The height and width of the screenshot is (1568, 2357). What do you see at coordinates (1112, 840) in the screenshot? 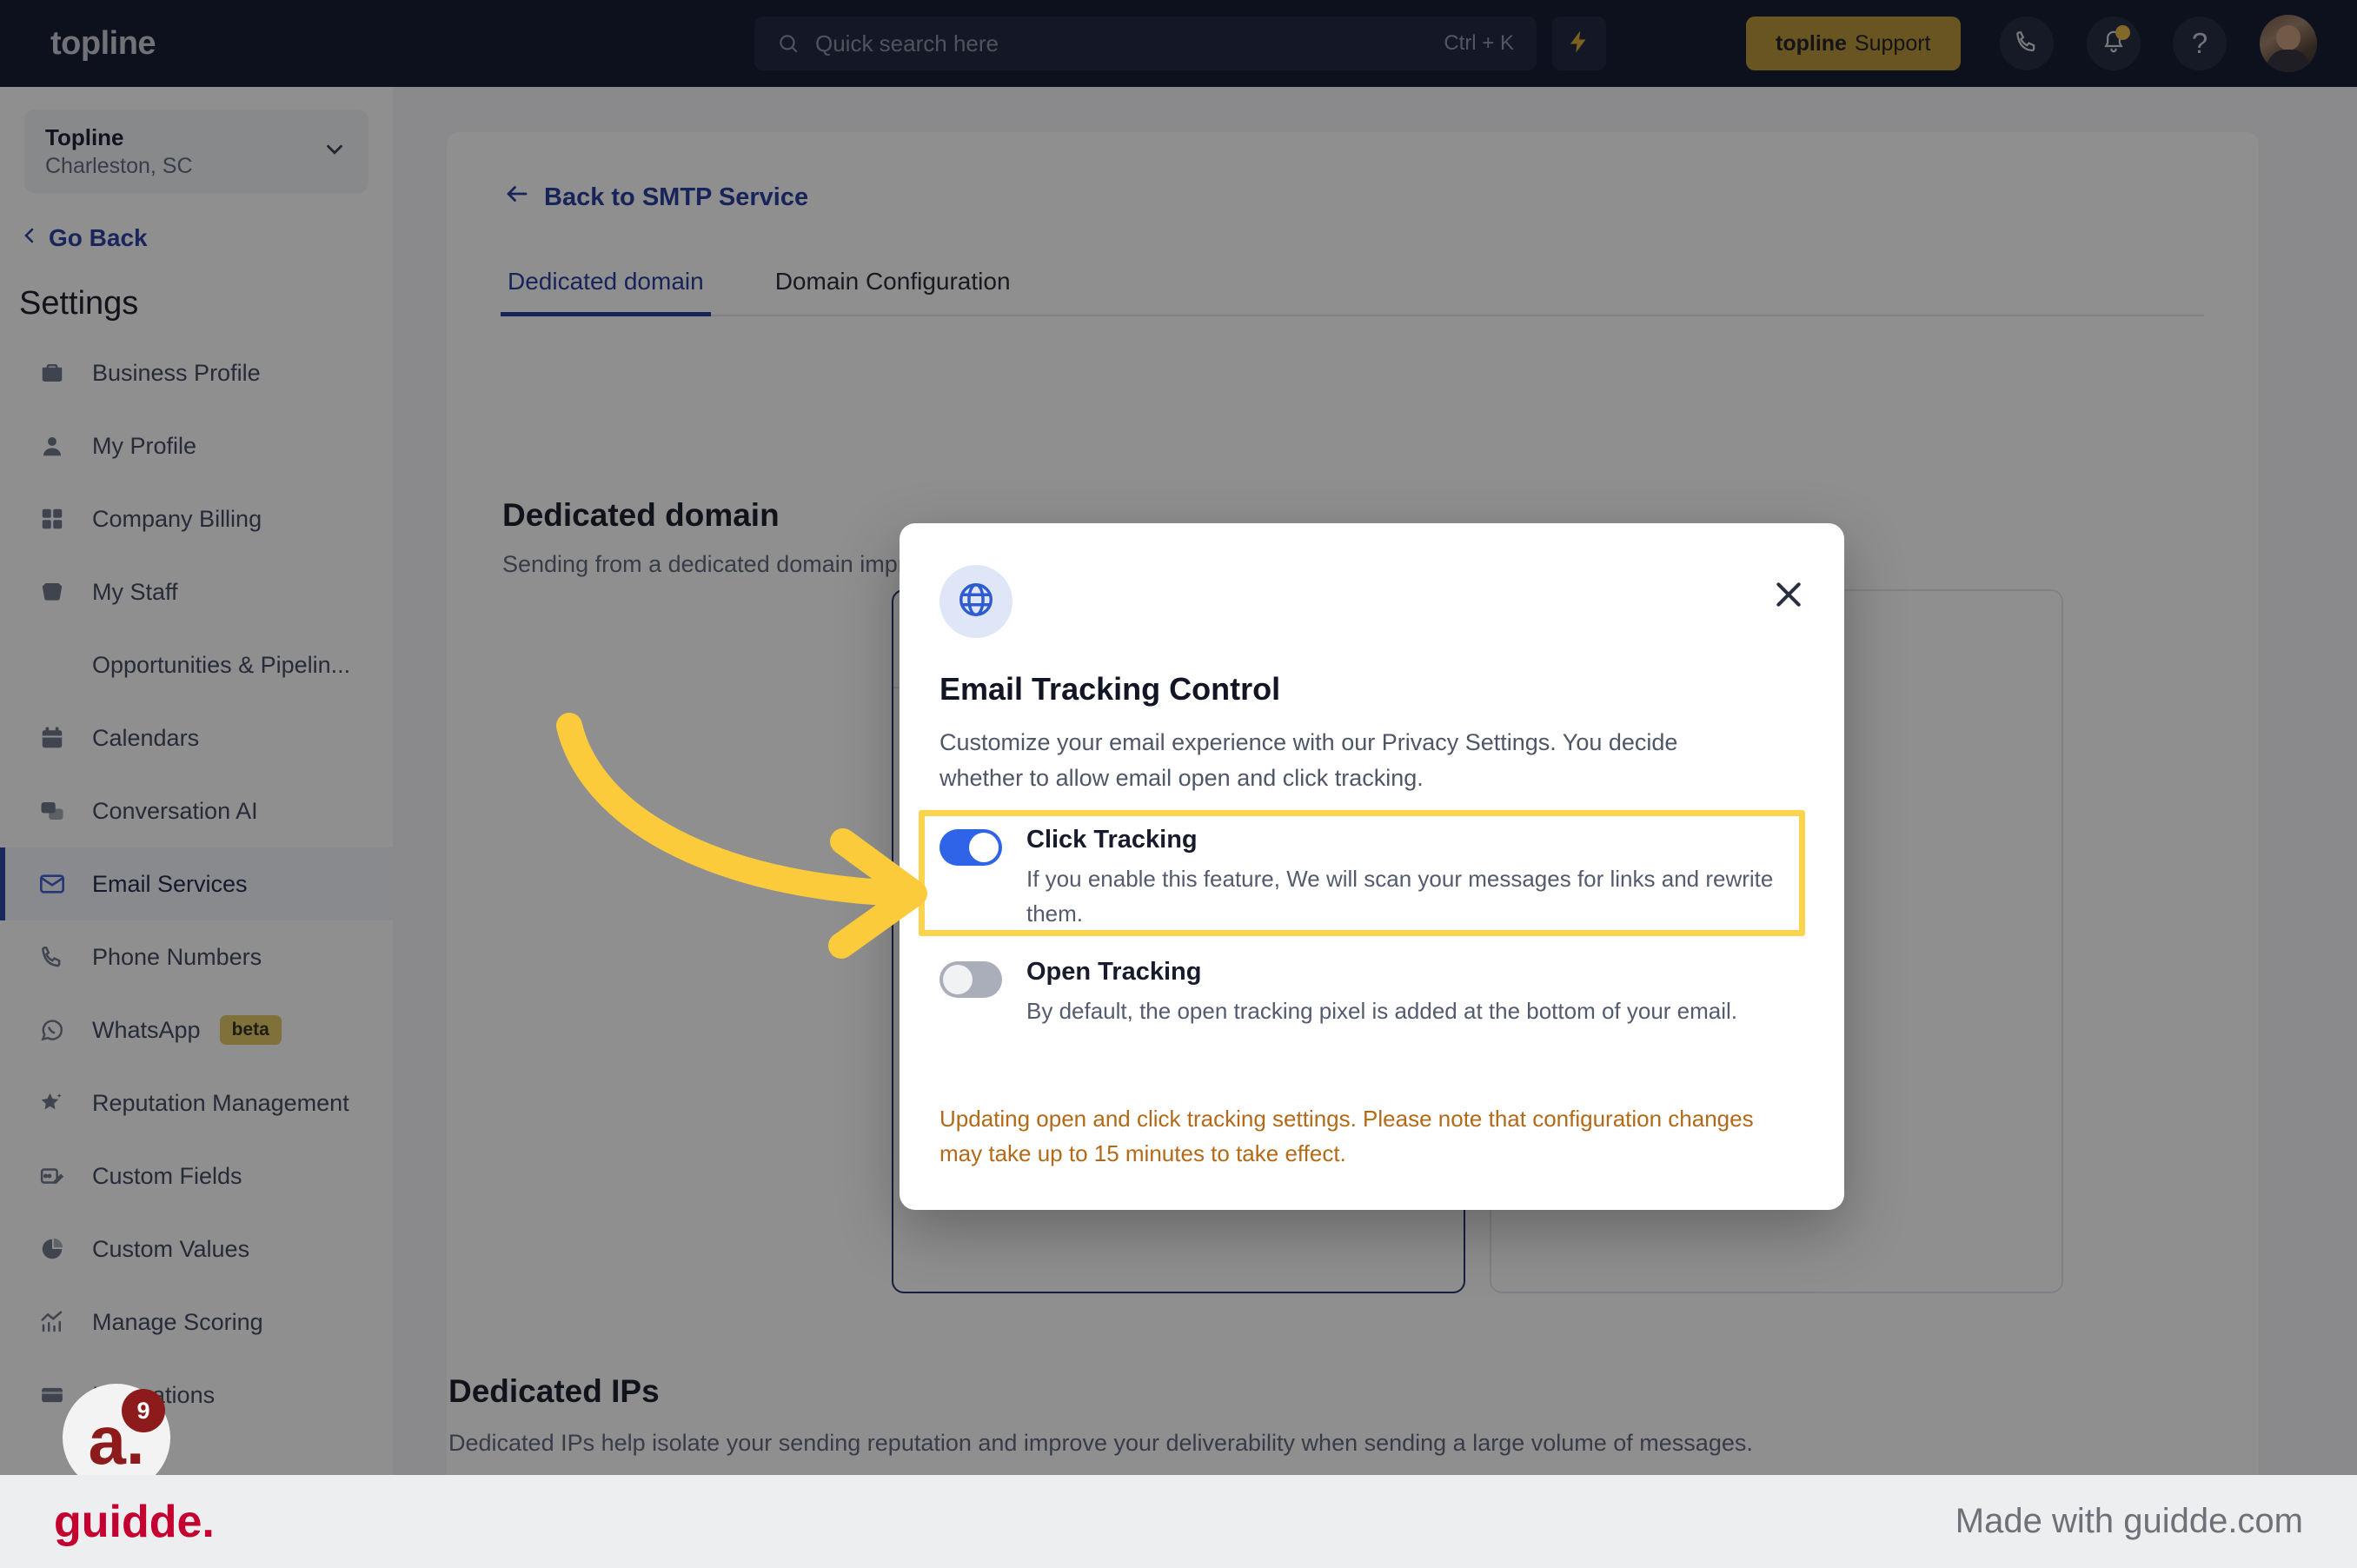
I see `click-tracking-label: Click Tracking` at bounding box center [1112, 840].